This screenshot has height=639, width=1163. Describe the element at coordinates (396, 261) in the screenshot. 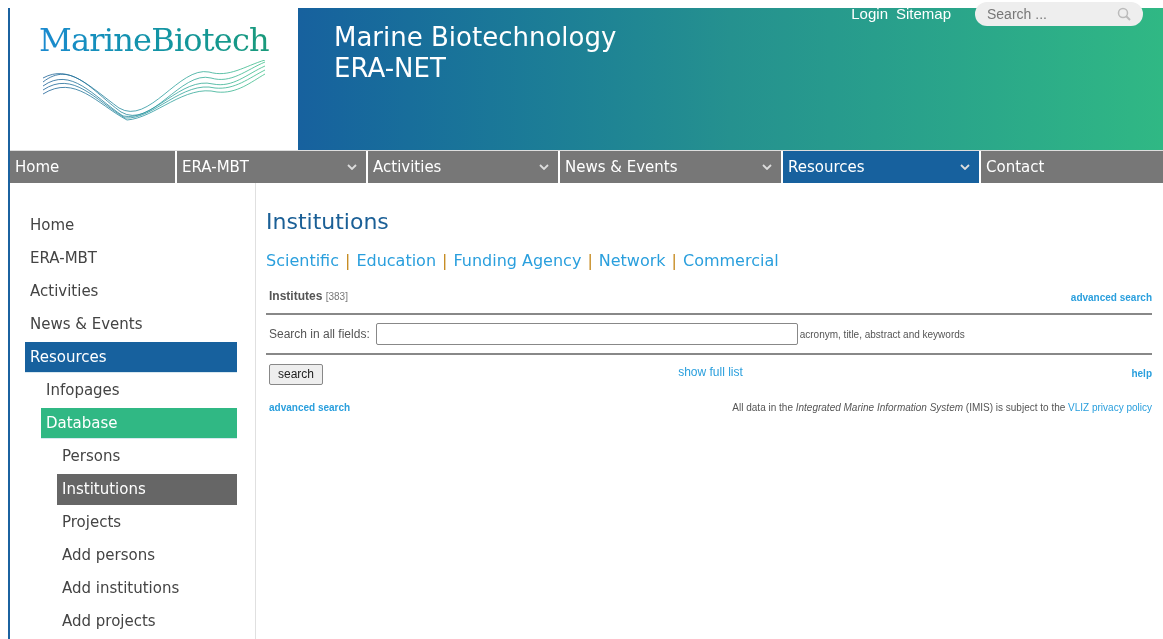

I see `type-link: Education` at that location.